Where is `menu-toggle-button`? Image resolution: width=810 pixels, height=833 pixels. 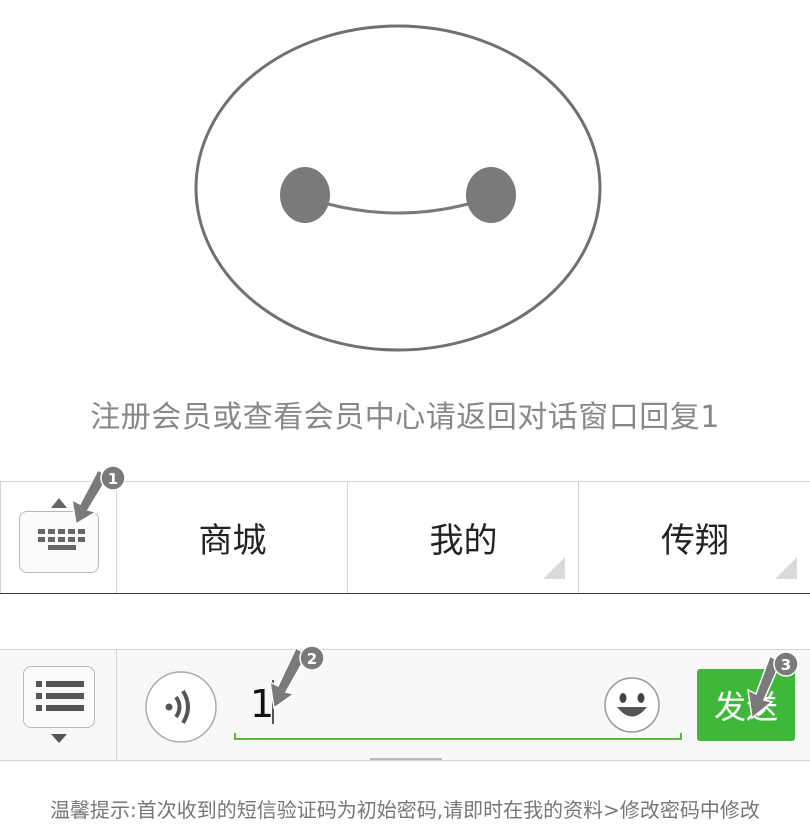
menu-toggle-button is located at coordinates (59, 697).